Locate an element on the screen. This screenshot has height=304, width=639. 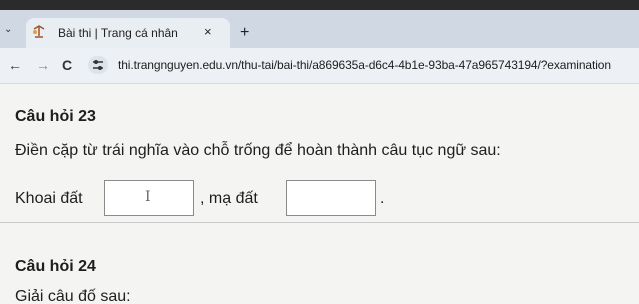
tab-strip: ⌄ Bài thi | Trang cá nhân × + is located at coordinates (319, 29).